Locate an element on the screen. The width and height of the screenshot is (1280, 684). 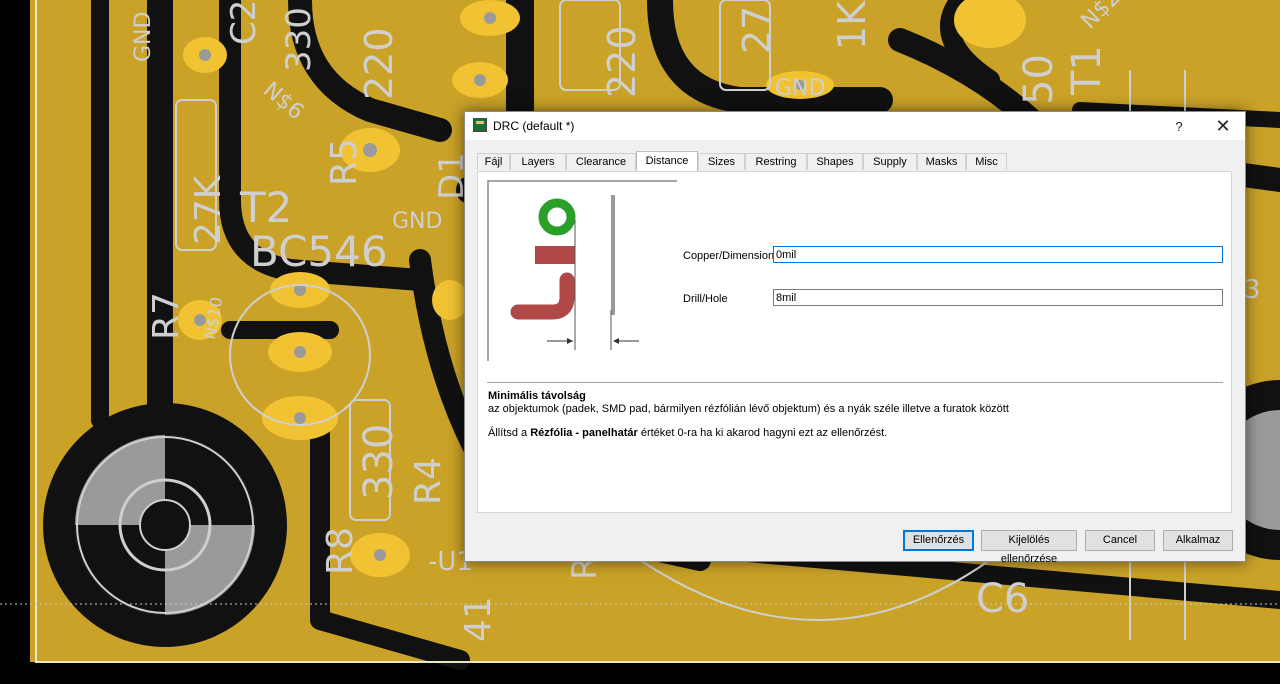
label-gnd-mid: GND is located at coordinates (417, 221).